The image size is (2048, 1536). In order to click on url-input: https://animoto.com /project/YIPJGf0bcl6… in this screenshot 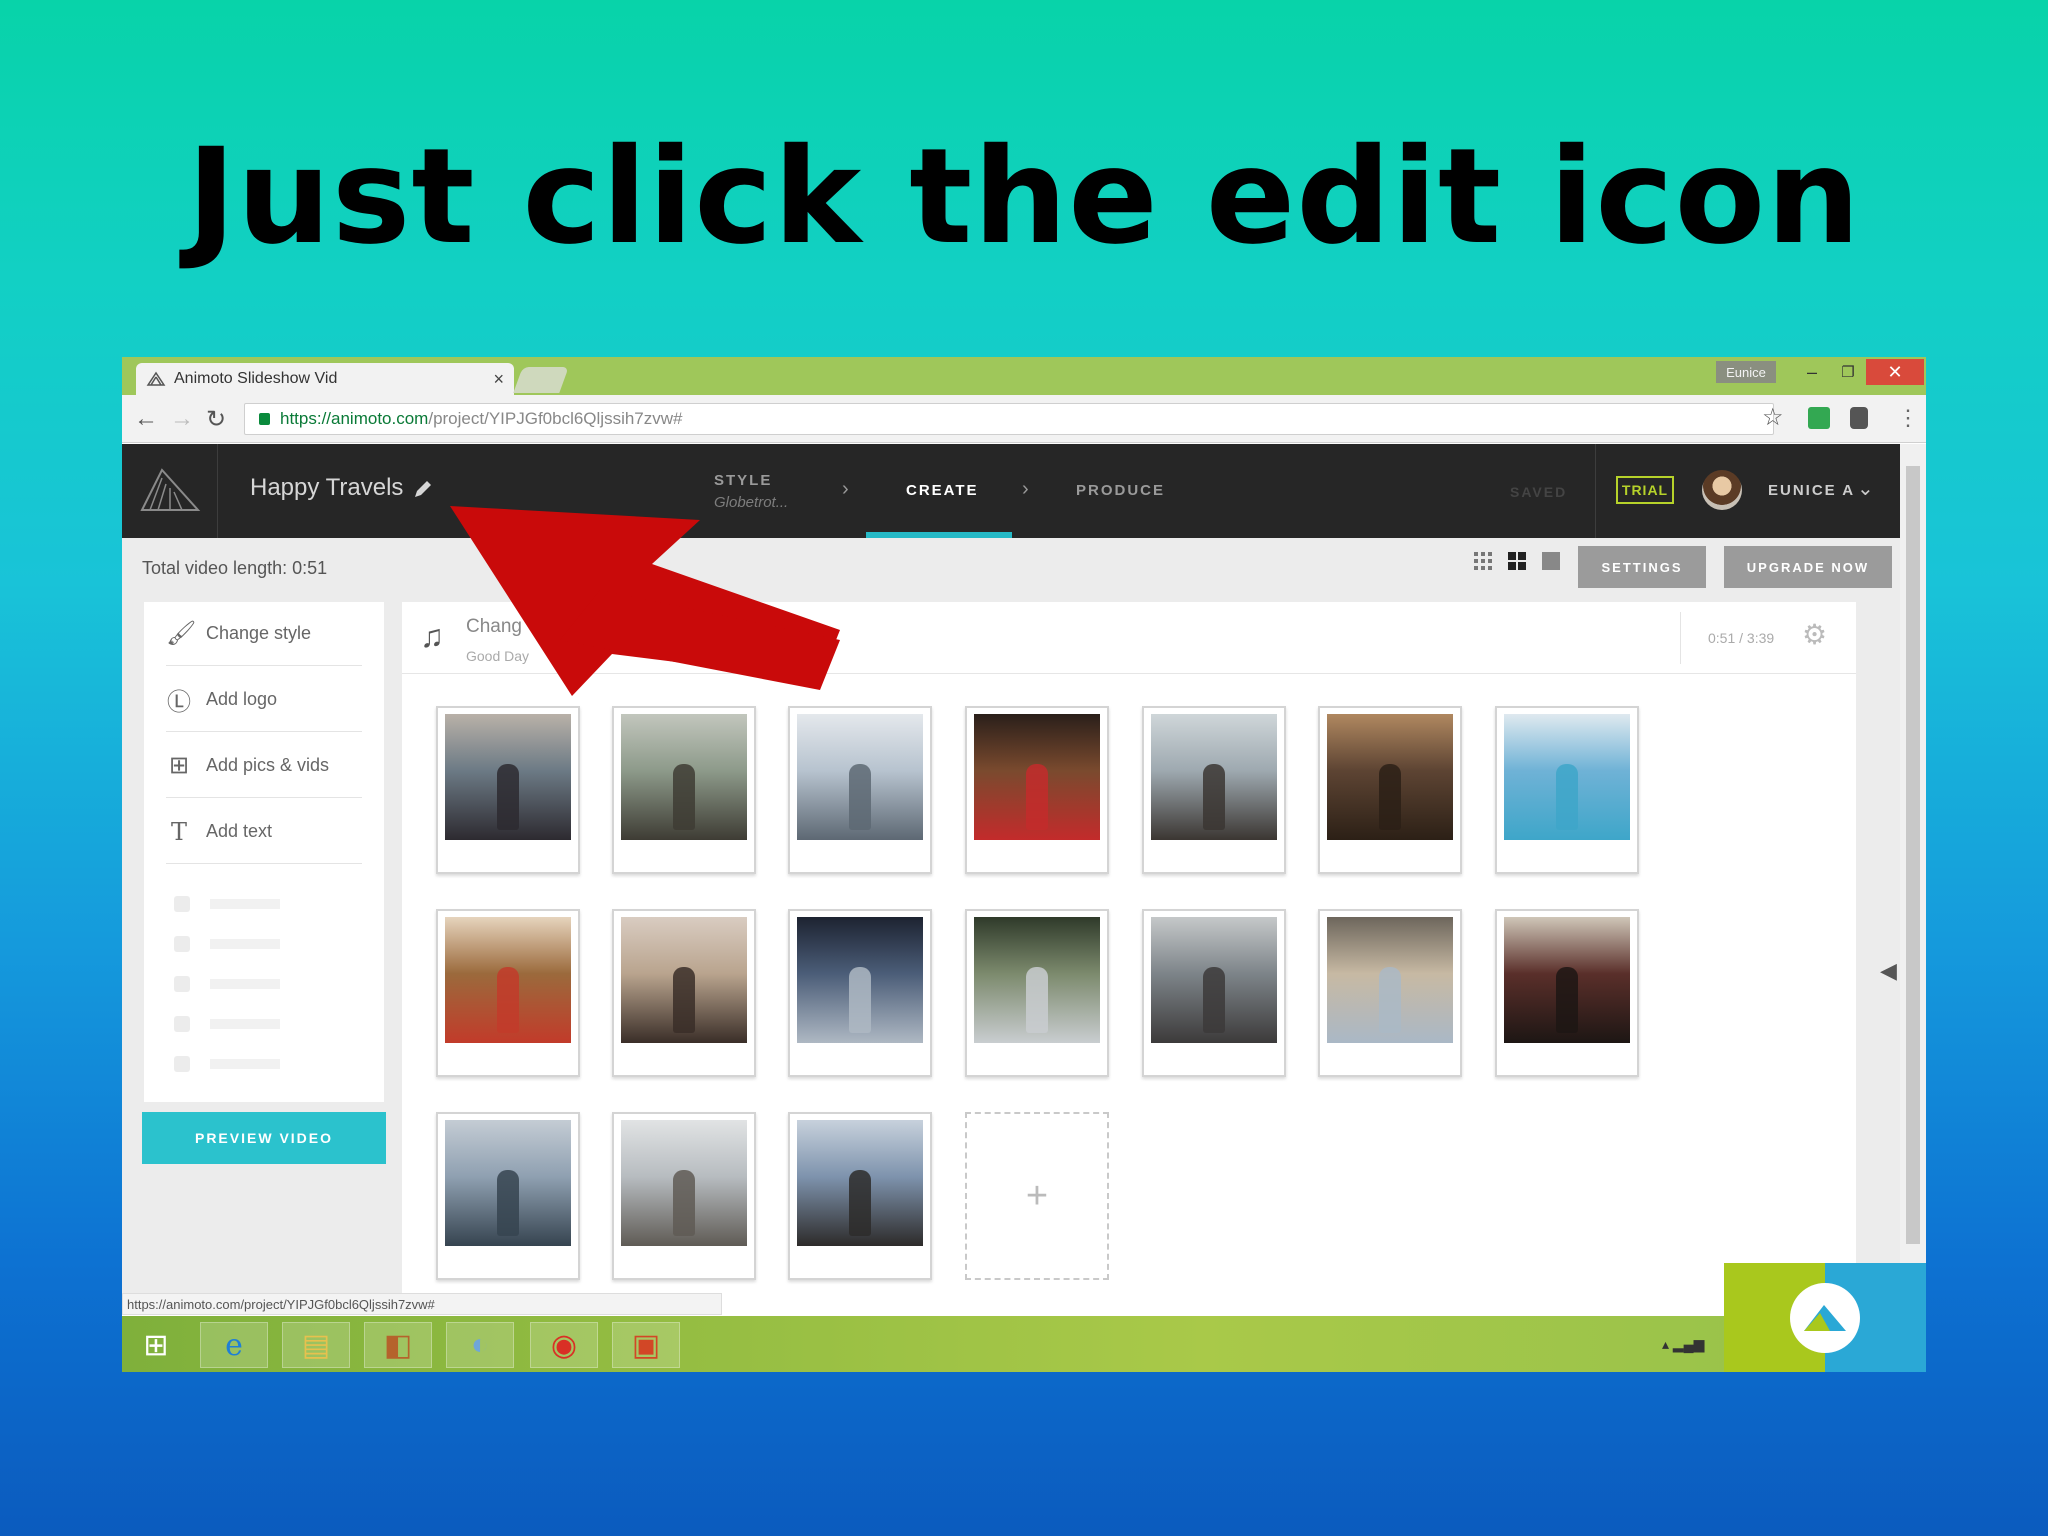, I will do `click(1009, 419)`.